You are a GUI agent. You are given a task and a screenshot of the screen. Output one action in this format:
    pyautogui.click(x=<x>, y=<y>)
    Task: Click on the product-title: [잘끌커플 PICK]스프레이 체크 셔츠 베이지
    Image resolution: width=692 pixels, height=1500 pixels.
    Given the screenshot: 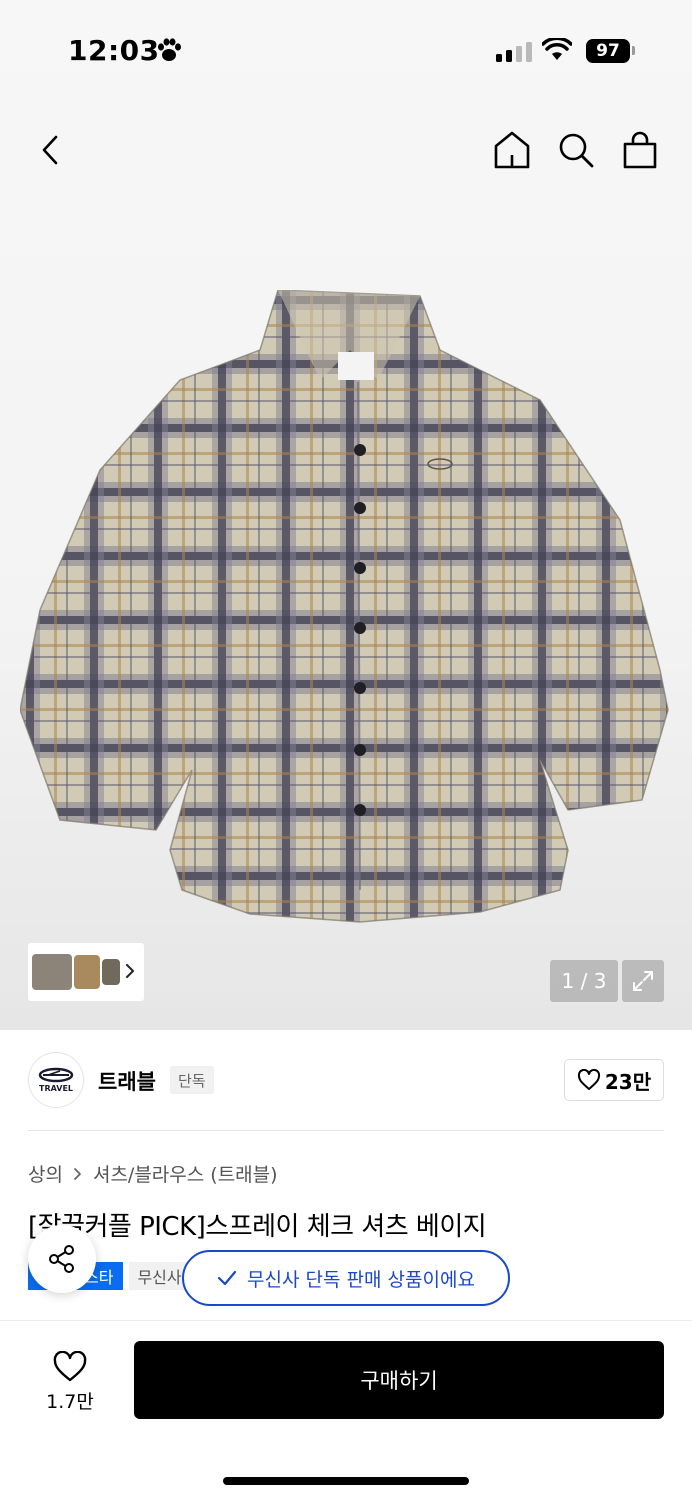 What is the action you would take?
    pyautogui.click(x=257, y=1227)
    